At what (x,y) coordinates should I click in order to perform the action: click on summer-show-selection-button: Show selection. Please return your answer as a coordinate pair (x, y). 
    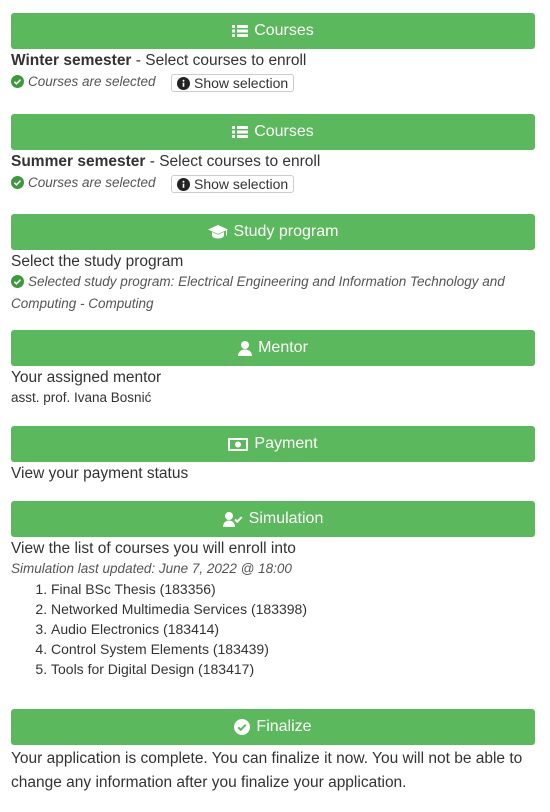
    Looking at the image, I should click on (233, 184).